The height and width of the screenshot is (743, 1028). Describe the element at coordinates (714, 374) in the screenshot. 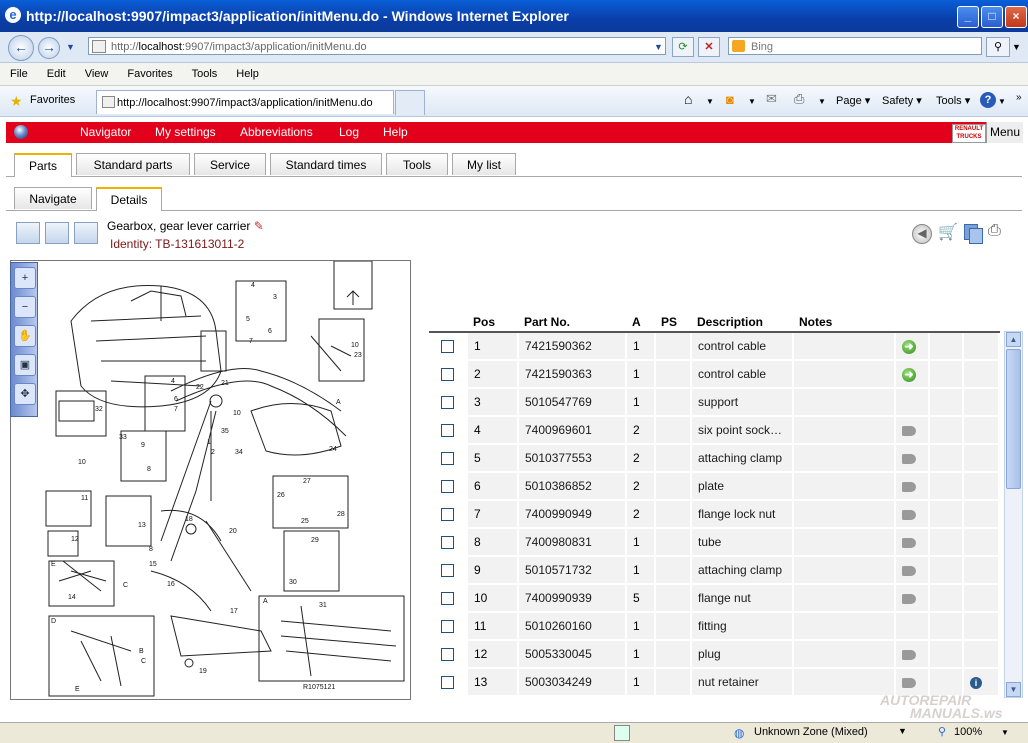

I see `table-row: 2 7421590363 1 control cable ➜` at that location.